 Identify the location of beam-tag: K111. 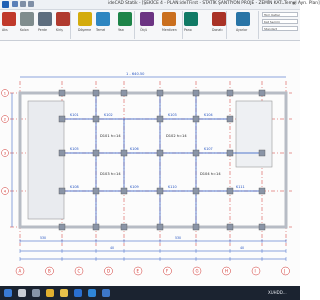
(240, 187).